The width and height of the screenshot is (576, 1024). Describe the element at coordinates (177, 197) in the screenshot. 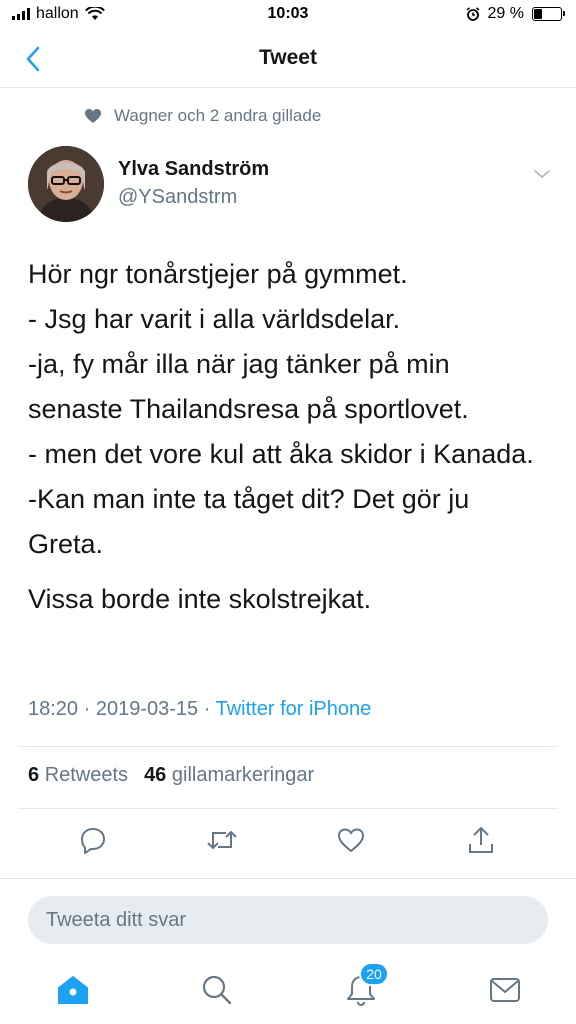

I see `author-handle: @YSandstrm` at that location.